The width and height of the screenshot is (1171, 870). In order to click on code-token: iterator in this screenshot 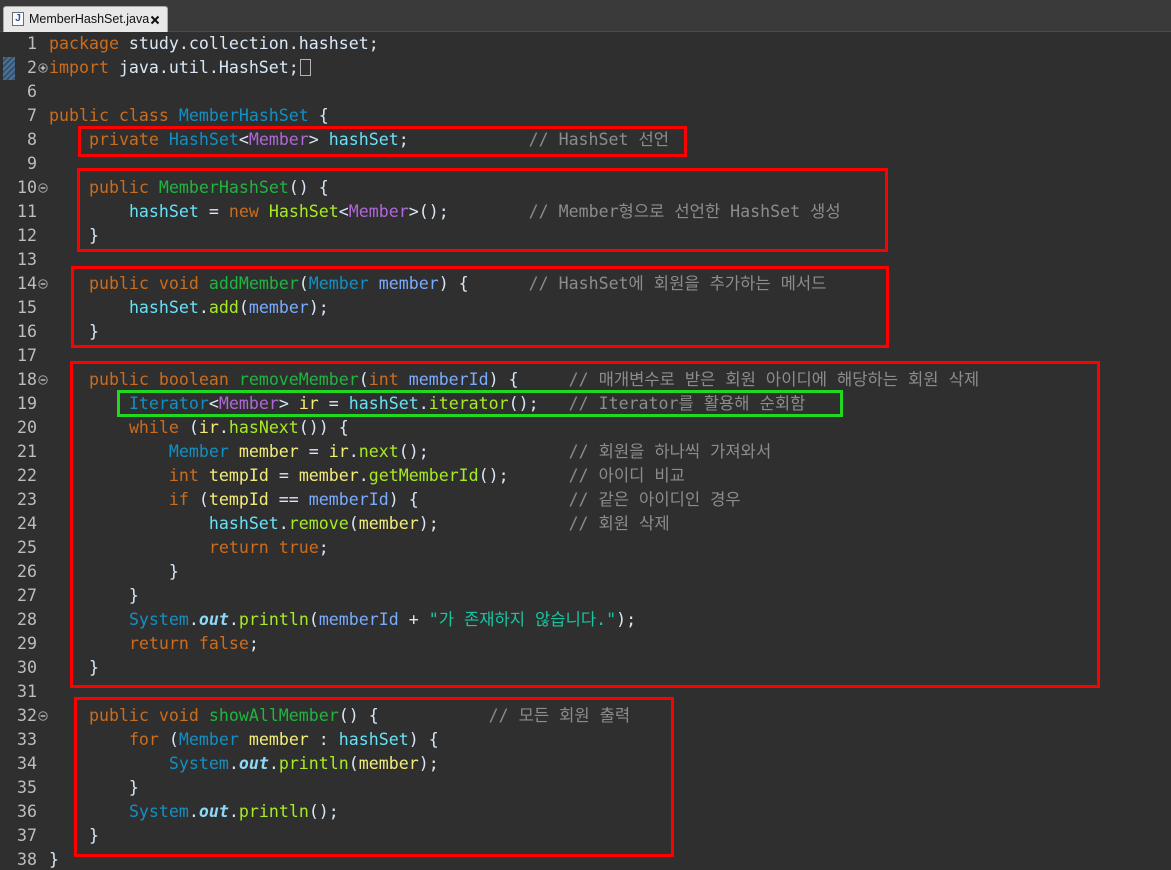, I will do `click(468, 403)`.